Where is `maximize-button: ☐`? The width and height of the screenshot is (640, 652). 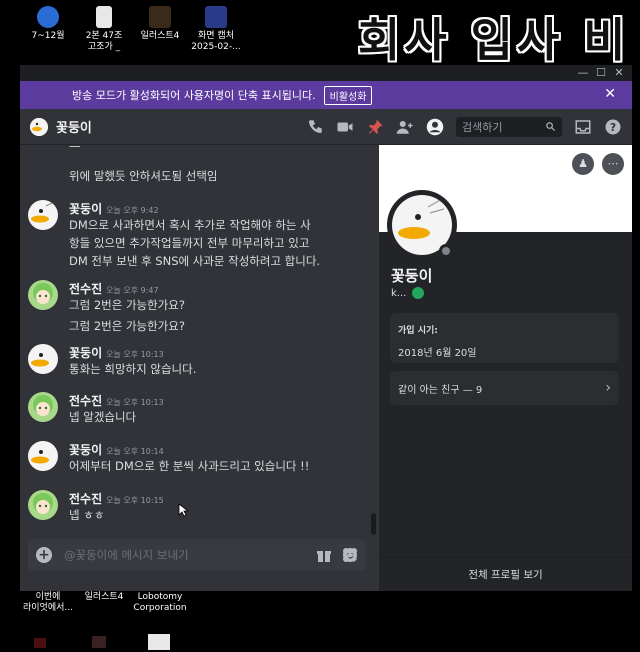
maximize-button: ☐ is located at coordinates (601, 72).